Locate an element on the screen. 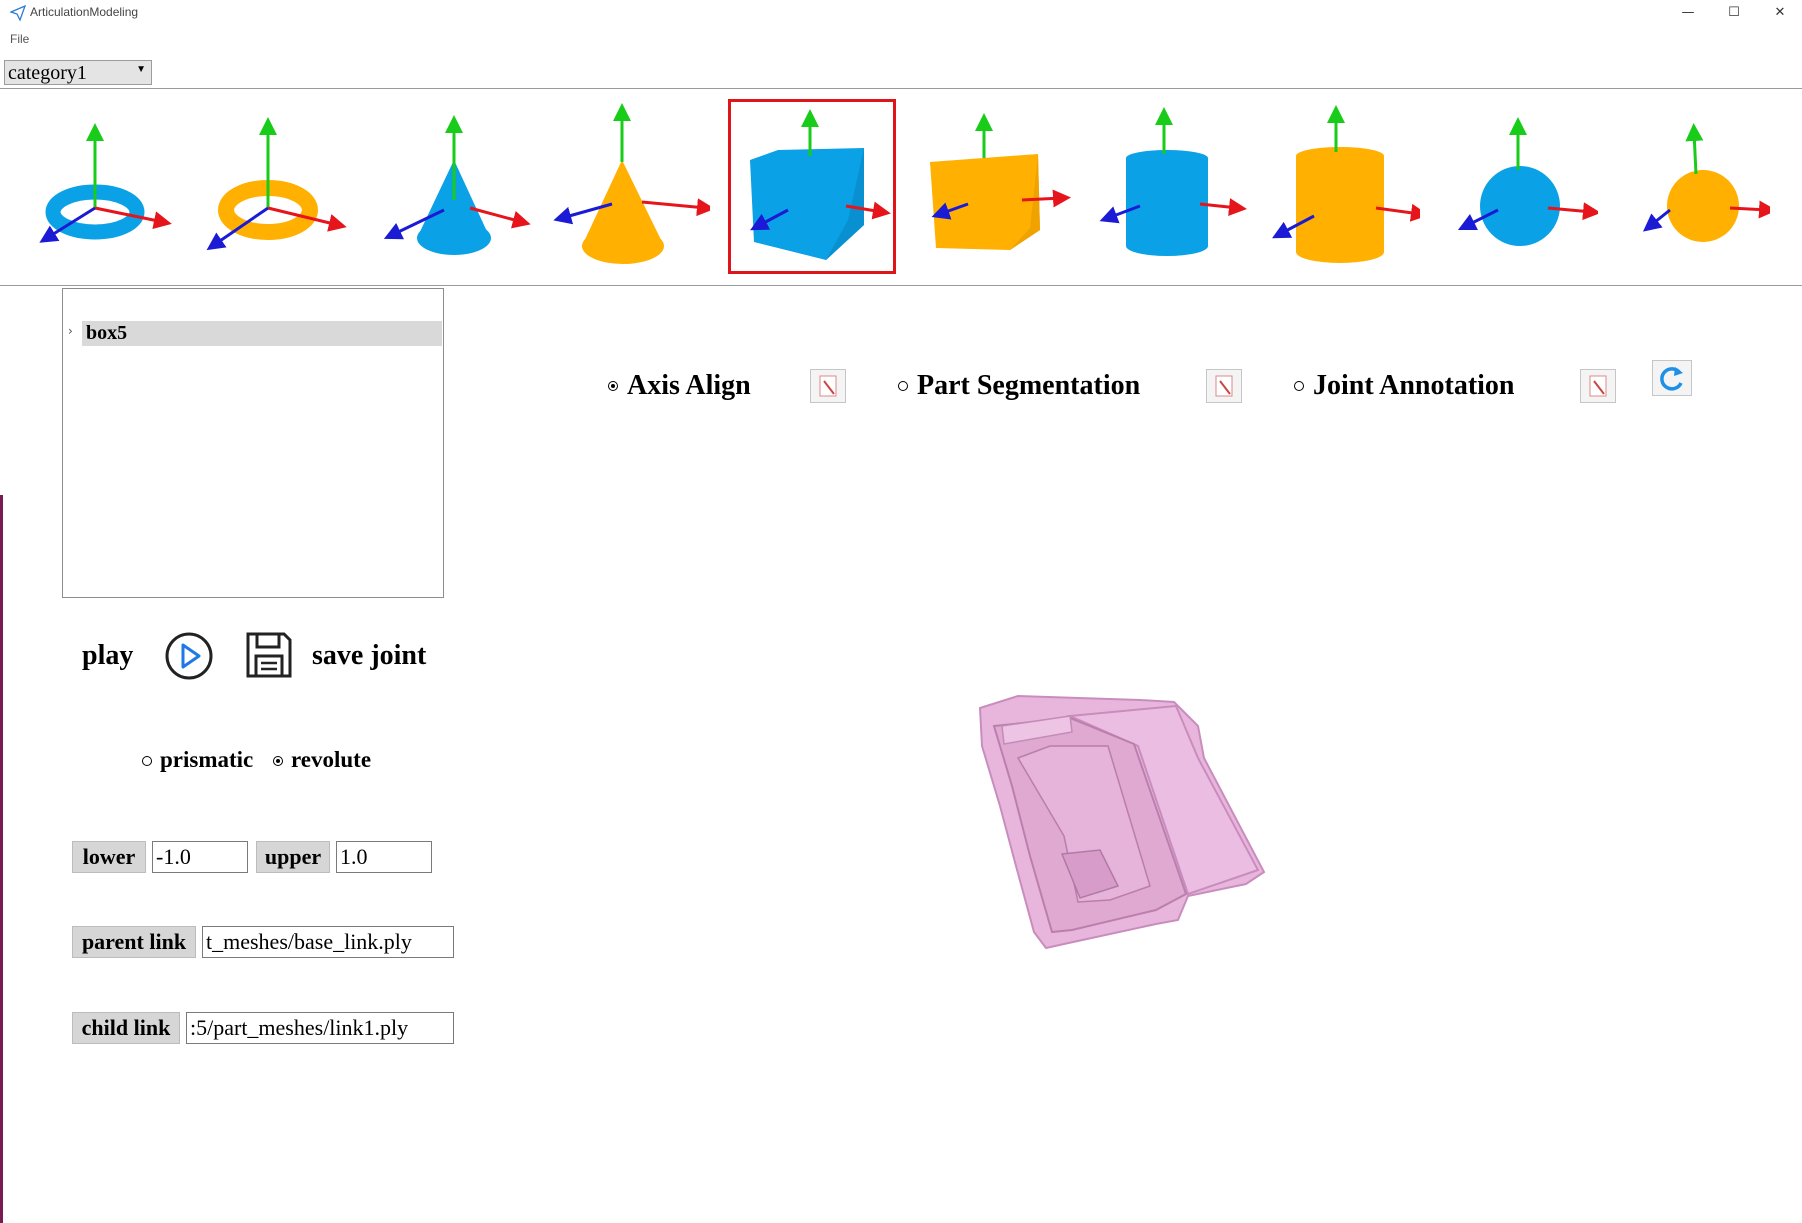 The image size is (1802, 1223). axis-align-radio is located at coordinates (613, 386).